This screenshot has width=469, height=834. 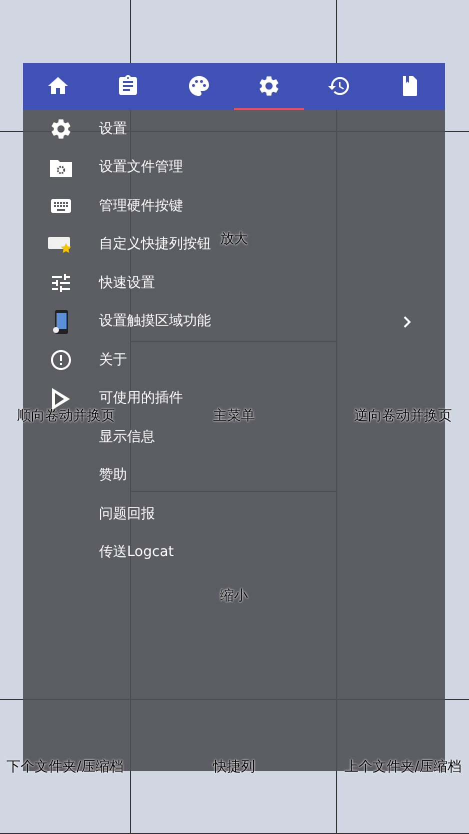 I want to click on touch-zone-label: 缩小, so click(x=234, y=596).